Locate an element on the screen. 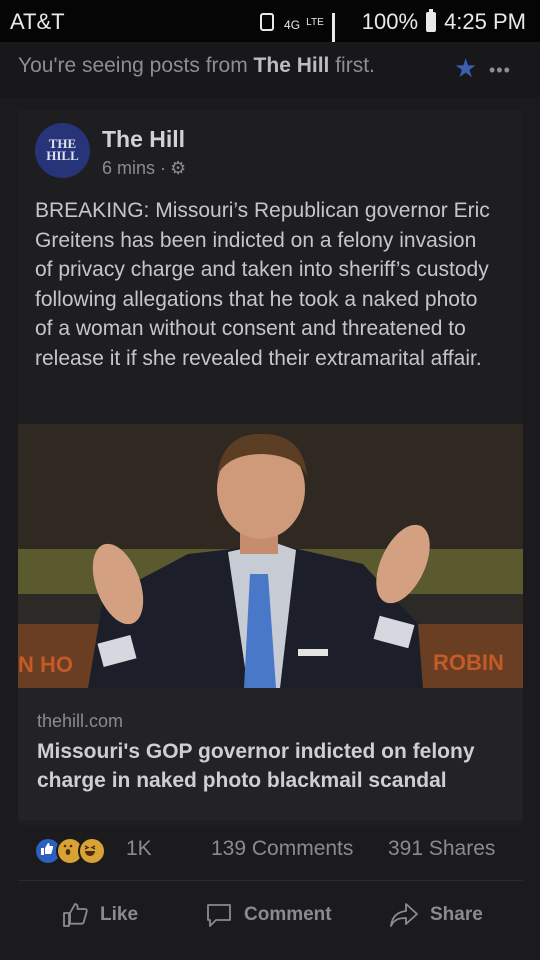 The width and height of the screenshot is (540, 960). status-bar: AT&T 4G LTE 100% 4:25 PM is located at coordinates (270, 29).